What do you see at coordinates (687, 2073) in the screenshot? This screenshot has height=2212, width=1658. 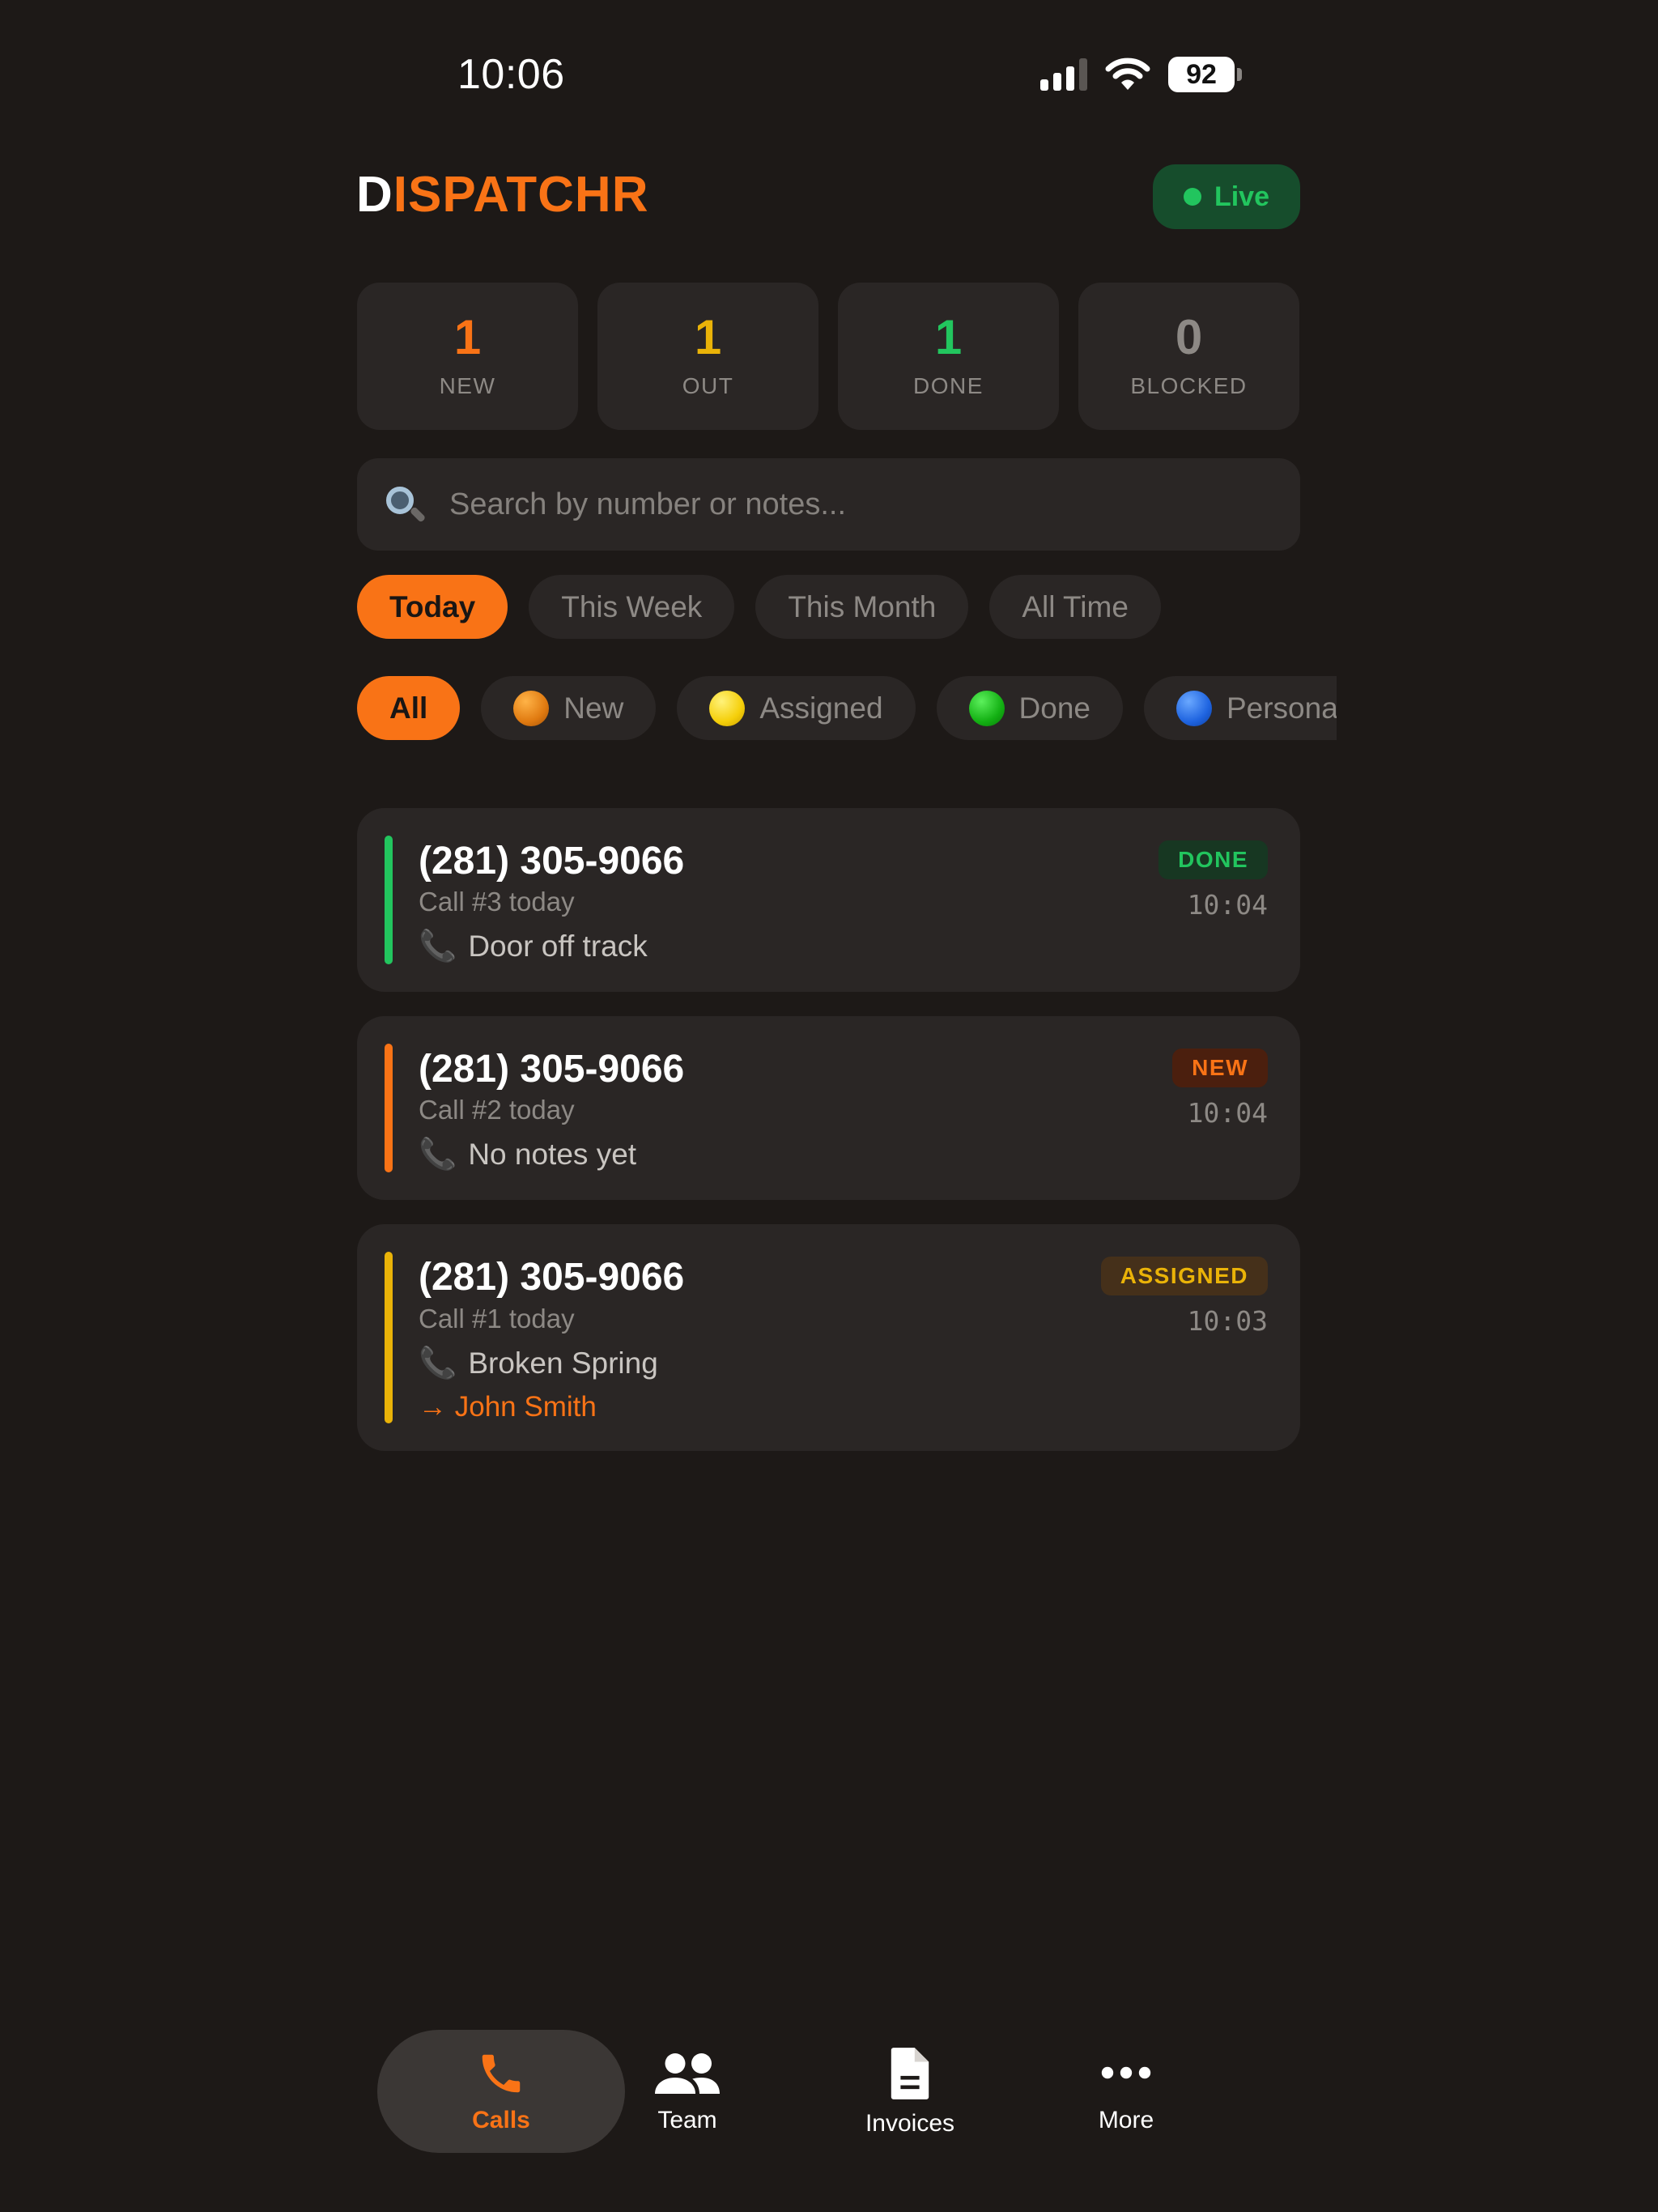 I see `people-icon` at bounding box center [687, 2073].